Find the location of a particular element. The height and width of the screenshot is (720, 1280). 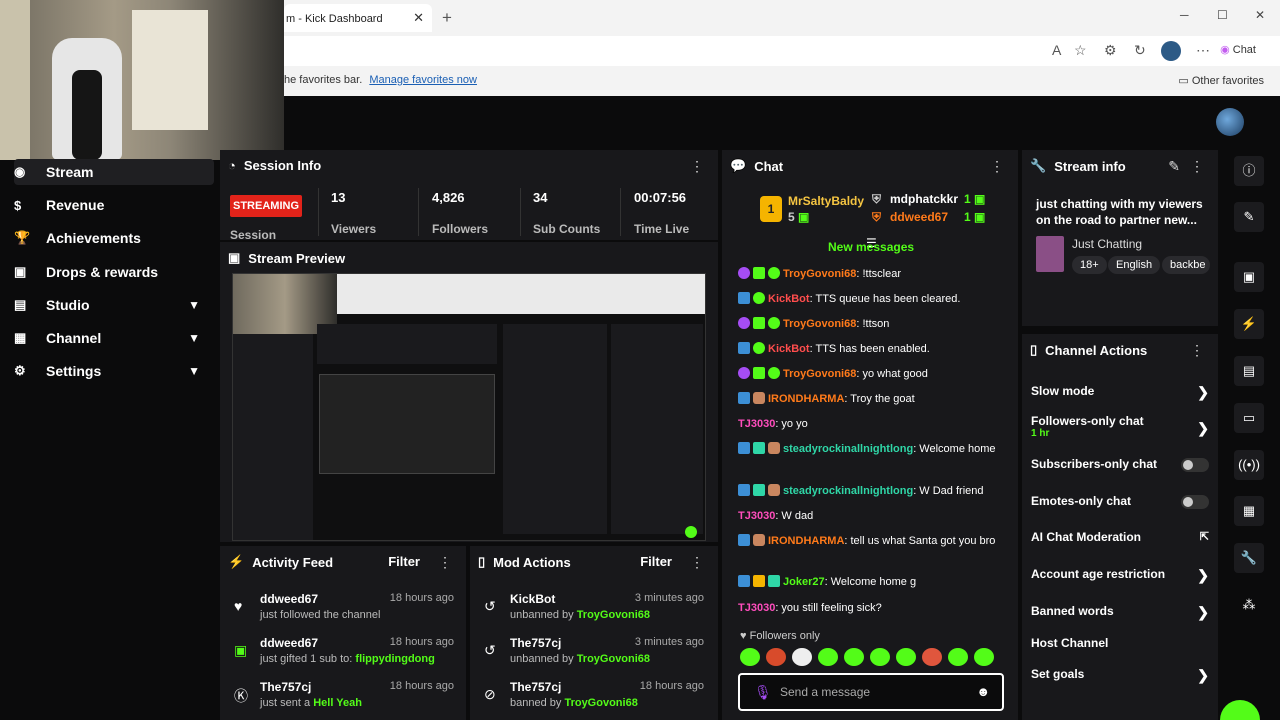

heart-icon: ♥ is located at coordinates (238, 606).